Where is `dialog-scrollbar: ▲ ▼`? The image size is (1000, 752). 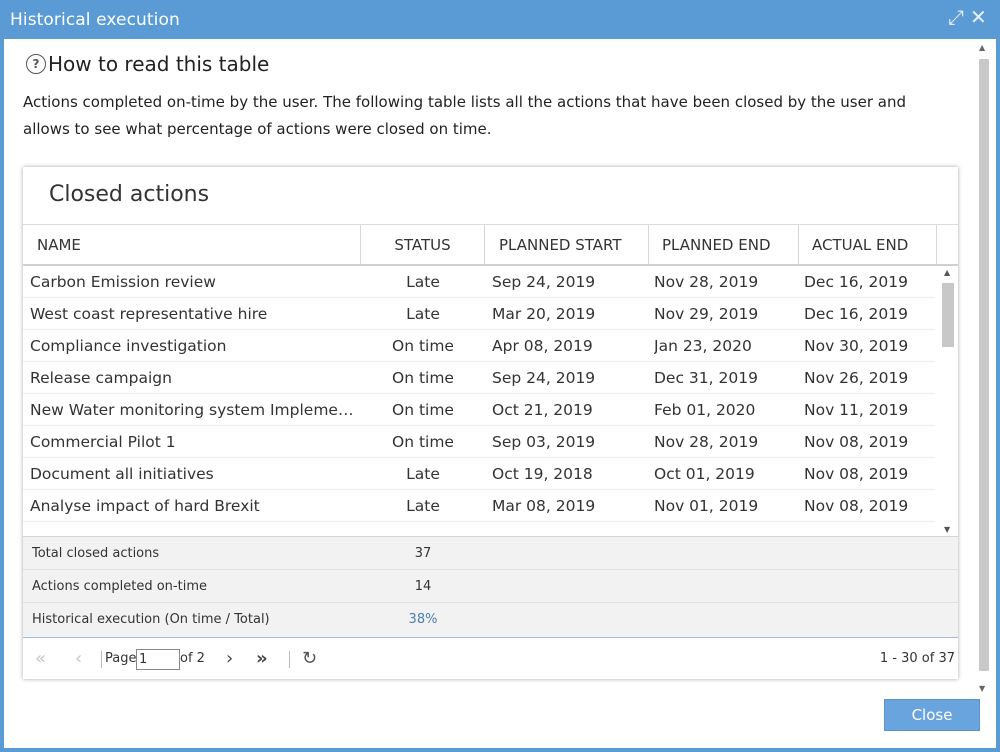
dialog-scrollbar: ▲ ▼ is located at coordinates (985, 368).